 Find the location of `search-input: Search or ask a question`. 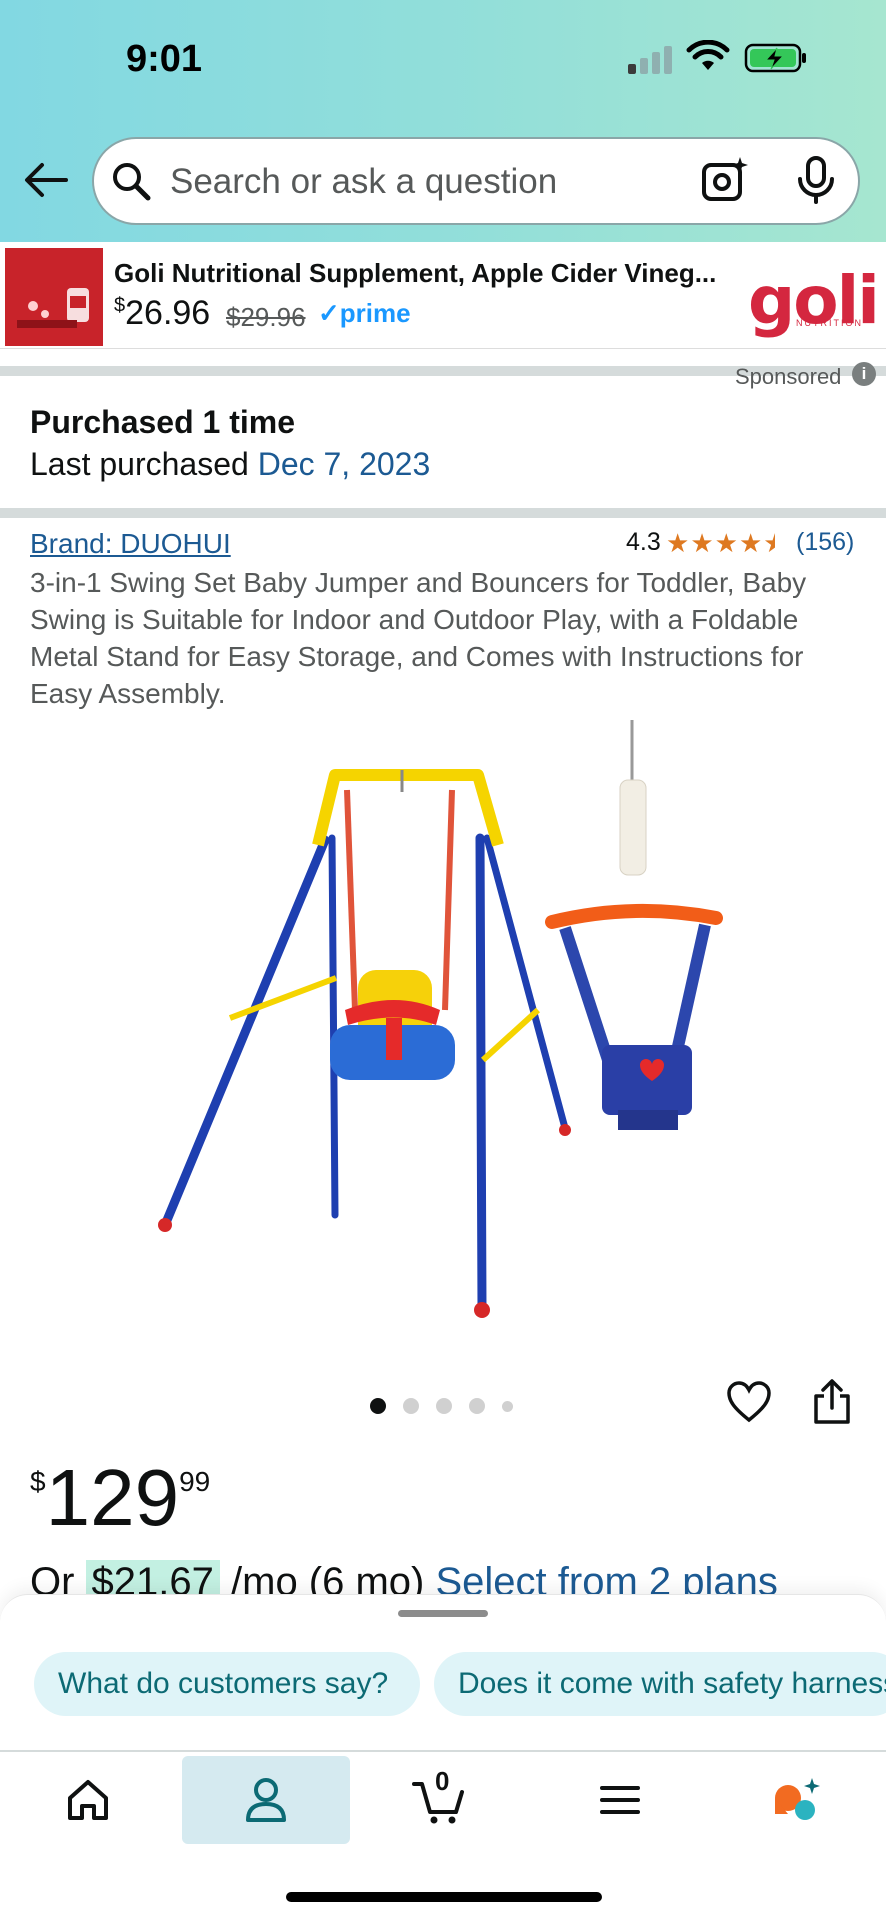

search-input: Search or ask a question is located at coordinates (363, 182).